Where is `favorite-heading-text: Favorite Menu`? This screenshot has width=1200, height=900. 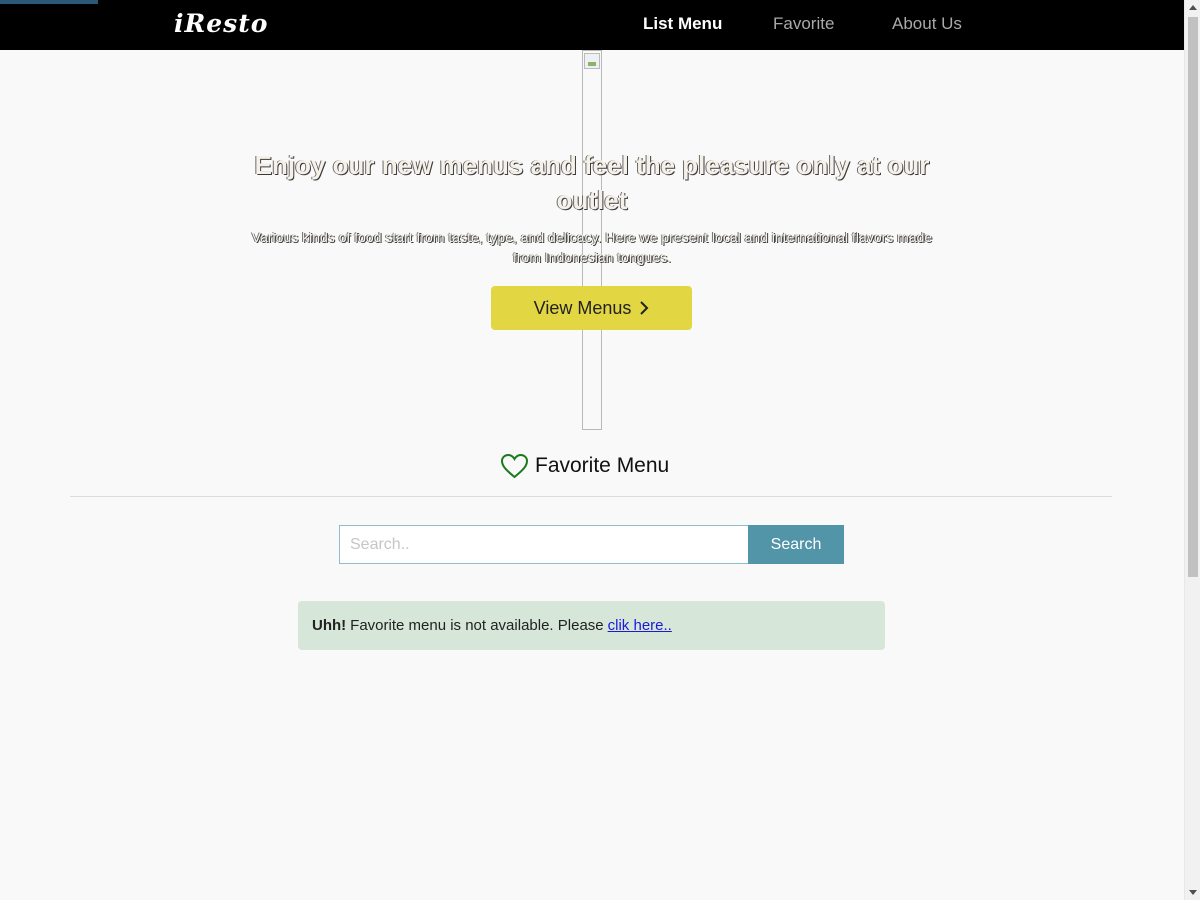
favorite-heading-text: Favorite Menu is located at coordinates (602, 465).